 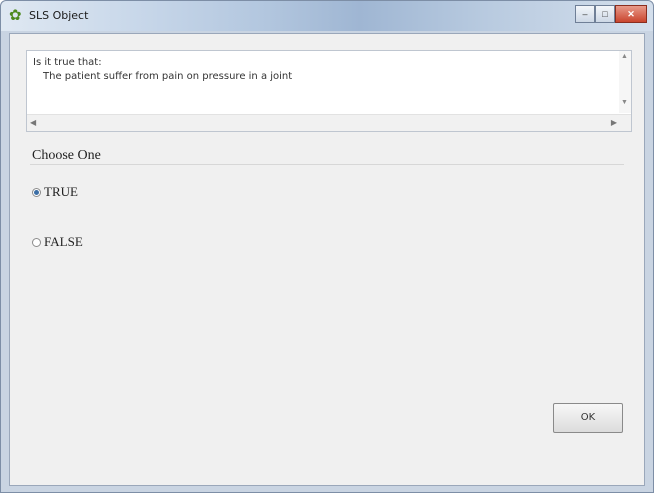 I want to click on title-bar: ✿ SLS Object – □ ✕, so click(x=327, y=16).